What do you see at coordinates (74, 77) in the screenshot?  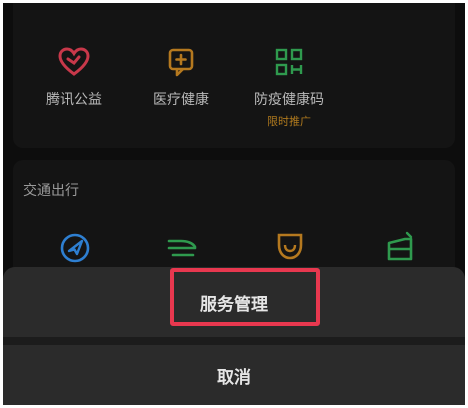 I see `service-charity: 腾讯公益` at bounding box center [74, 77].